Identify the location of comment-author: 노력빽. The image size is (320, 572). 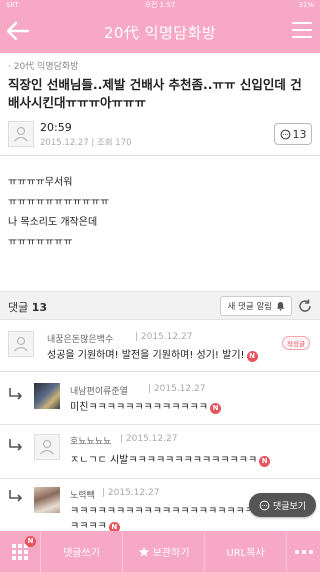
(82, 496).